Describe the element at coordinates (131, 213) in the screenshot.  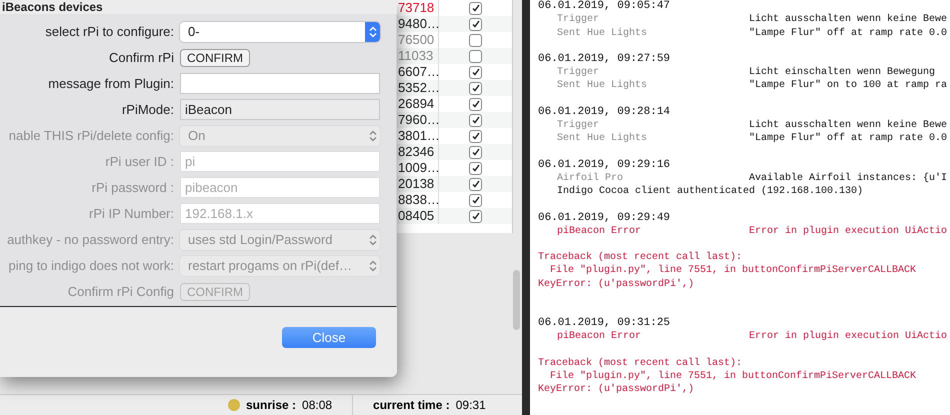
I see `field-label: rPi IP Number:` at that location.